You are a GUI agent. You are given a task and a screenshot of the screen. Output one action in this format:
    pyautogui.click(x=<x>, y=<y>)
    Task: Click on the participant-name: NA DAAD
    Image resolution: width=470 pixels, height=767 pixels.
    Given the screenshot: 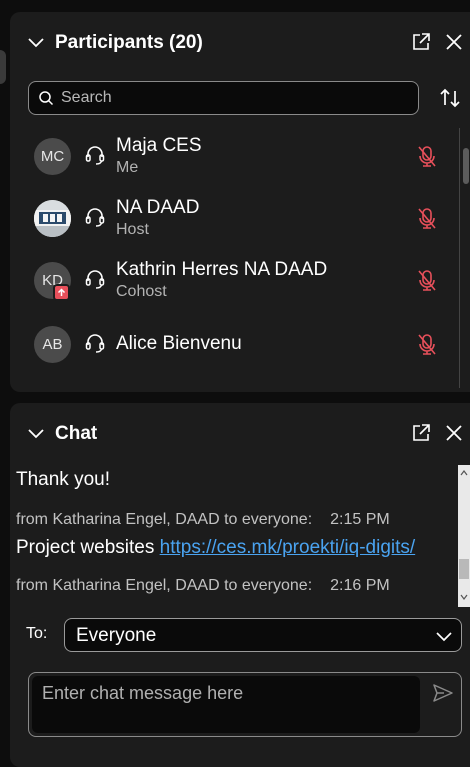 What is the action you would take?
    pyautogui.click(x=158, y=207)
    